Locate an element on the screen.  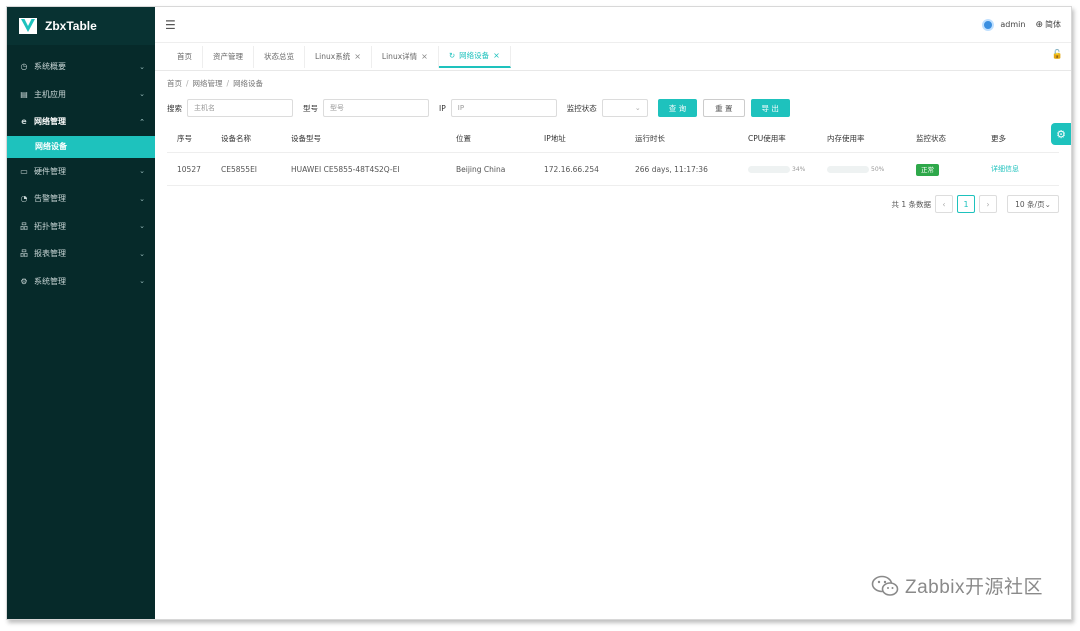
cell-uptime: 266 days, 11:17:36 is located at coordinates (671, 169).